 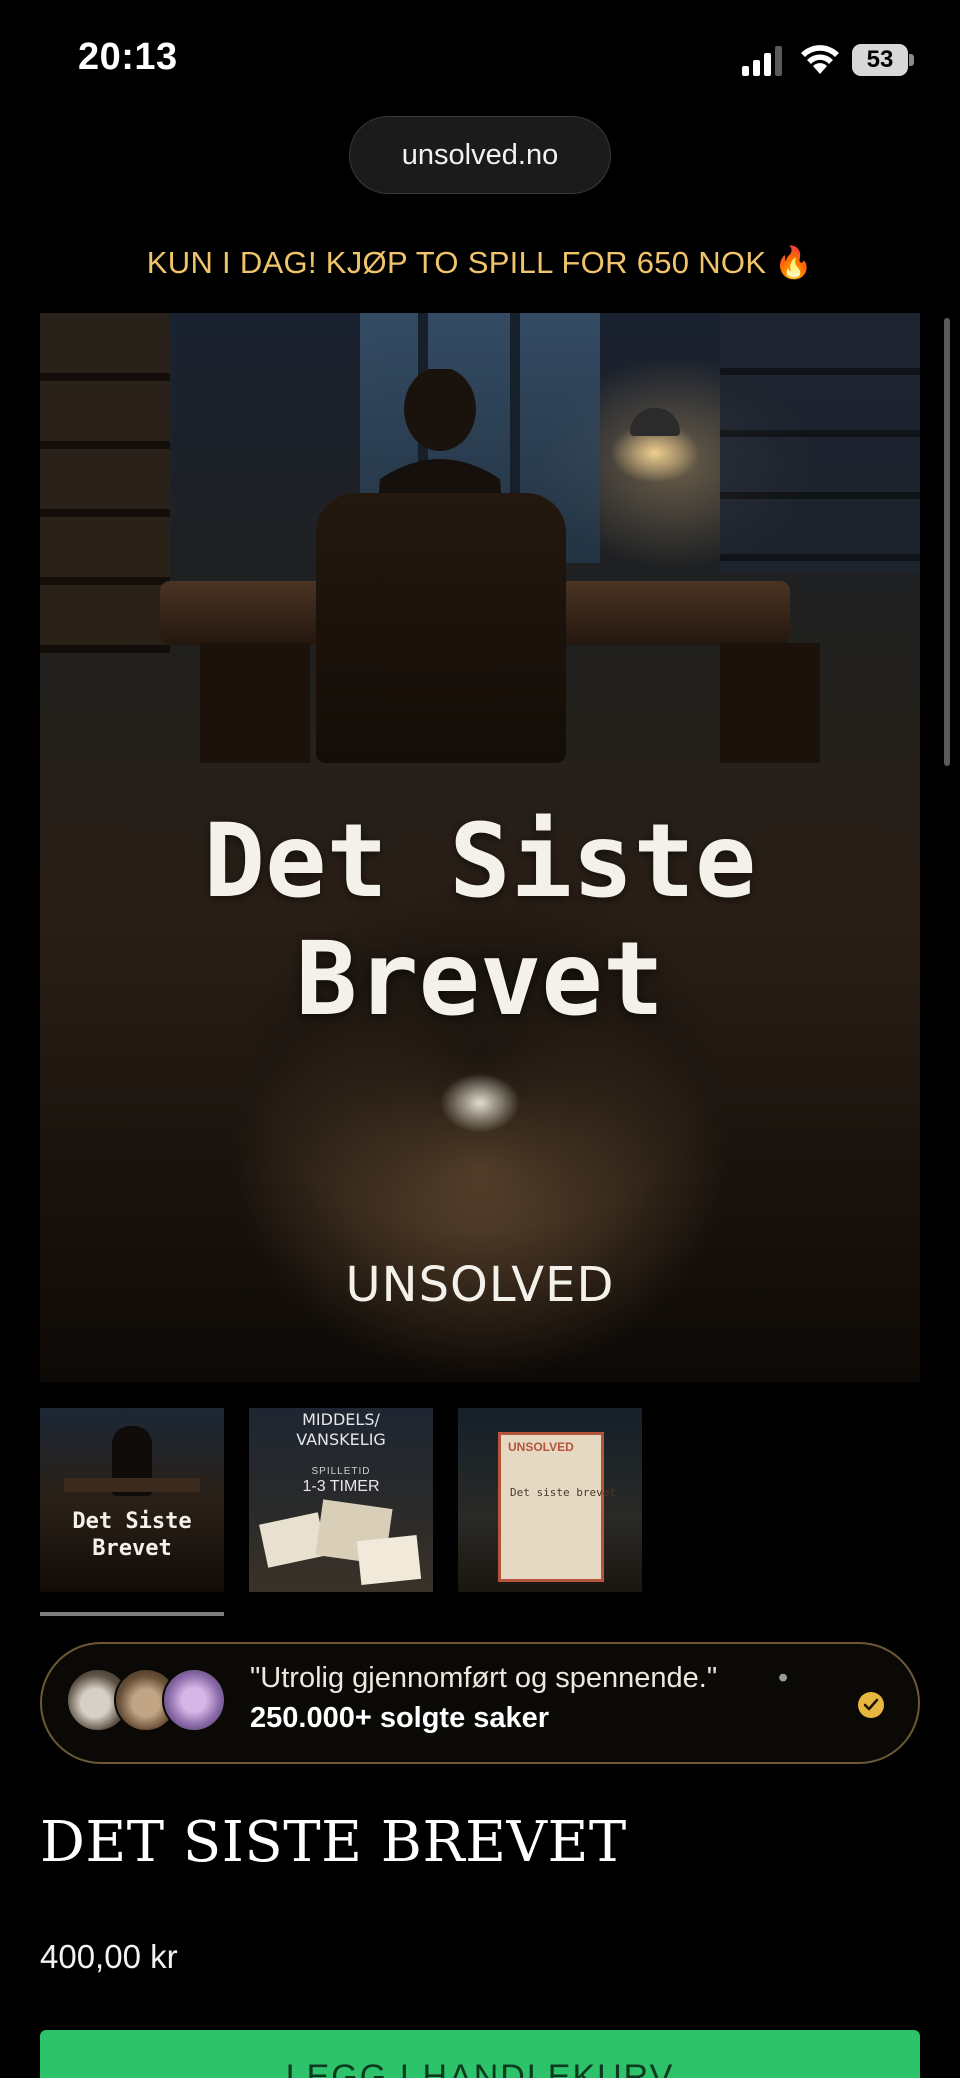 What do you see at coordinates (341, 1500) in the screenshot?
I see `thumbnail-2: MIDDELS/ VANSKELIG SPILLETID 1-3 TIMER` at bounding box center [341, 1500].